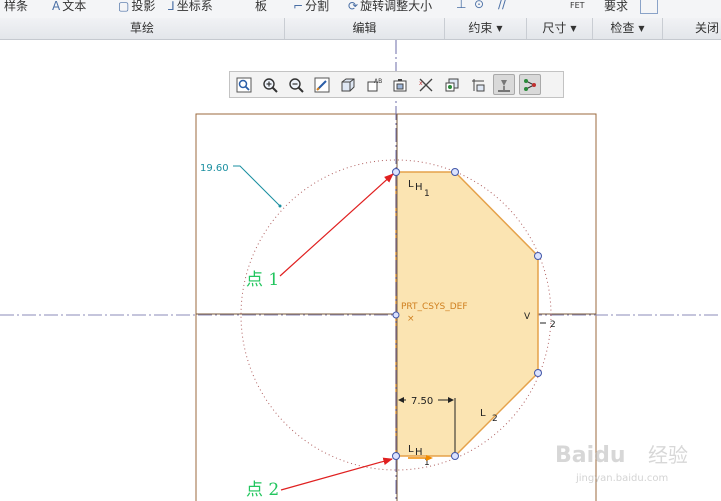  I want to click on vertex-display-button, so click(530, 84).